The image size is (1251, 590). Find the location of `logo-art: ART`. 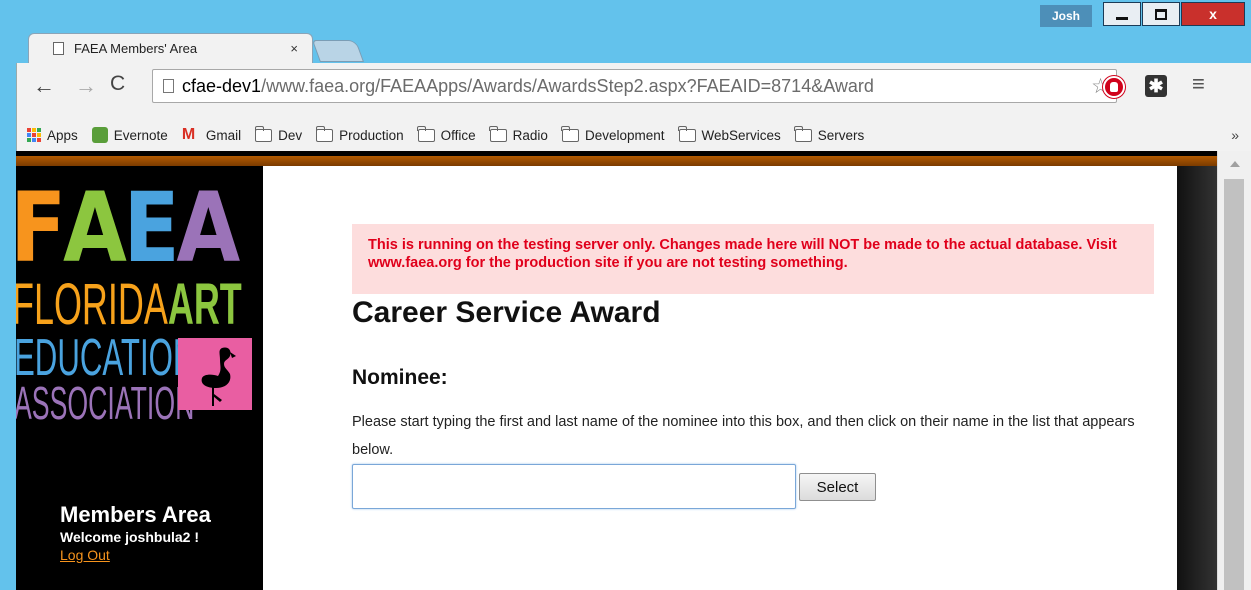

logo-art: ART is located at coordinates (204, 304).